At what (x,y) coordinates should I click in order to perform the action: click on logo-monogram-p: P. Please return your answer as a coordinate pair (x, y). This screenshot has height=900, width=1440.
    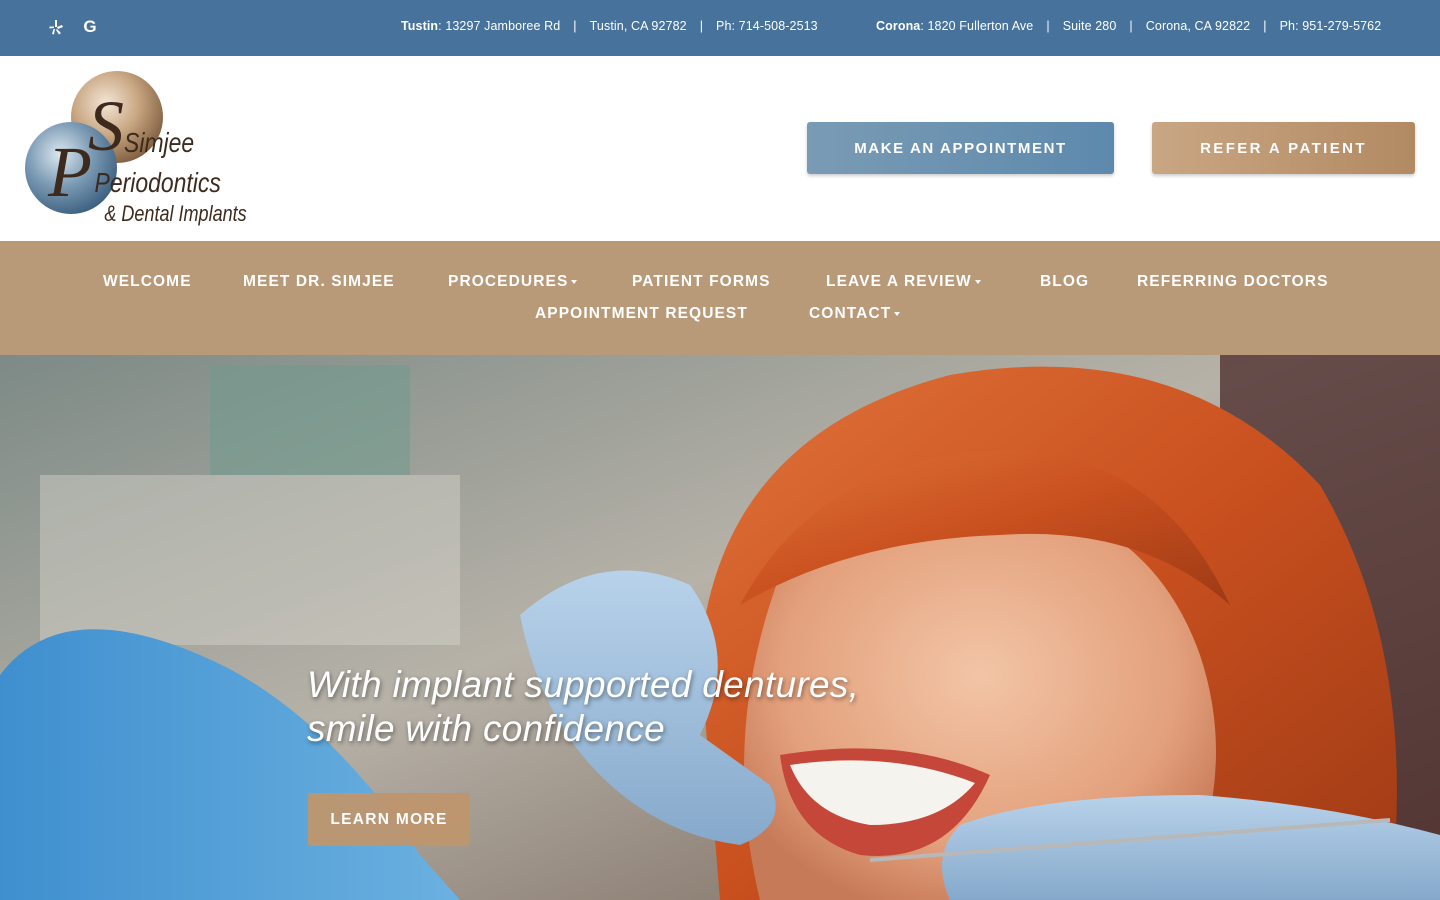
    Looking at the image, I should click on (69, 172).